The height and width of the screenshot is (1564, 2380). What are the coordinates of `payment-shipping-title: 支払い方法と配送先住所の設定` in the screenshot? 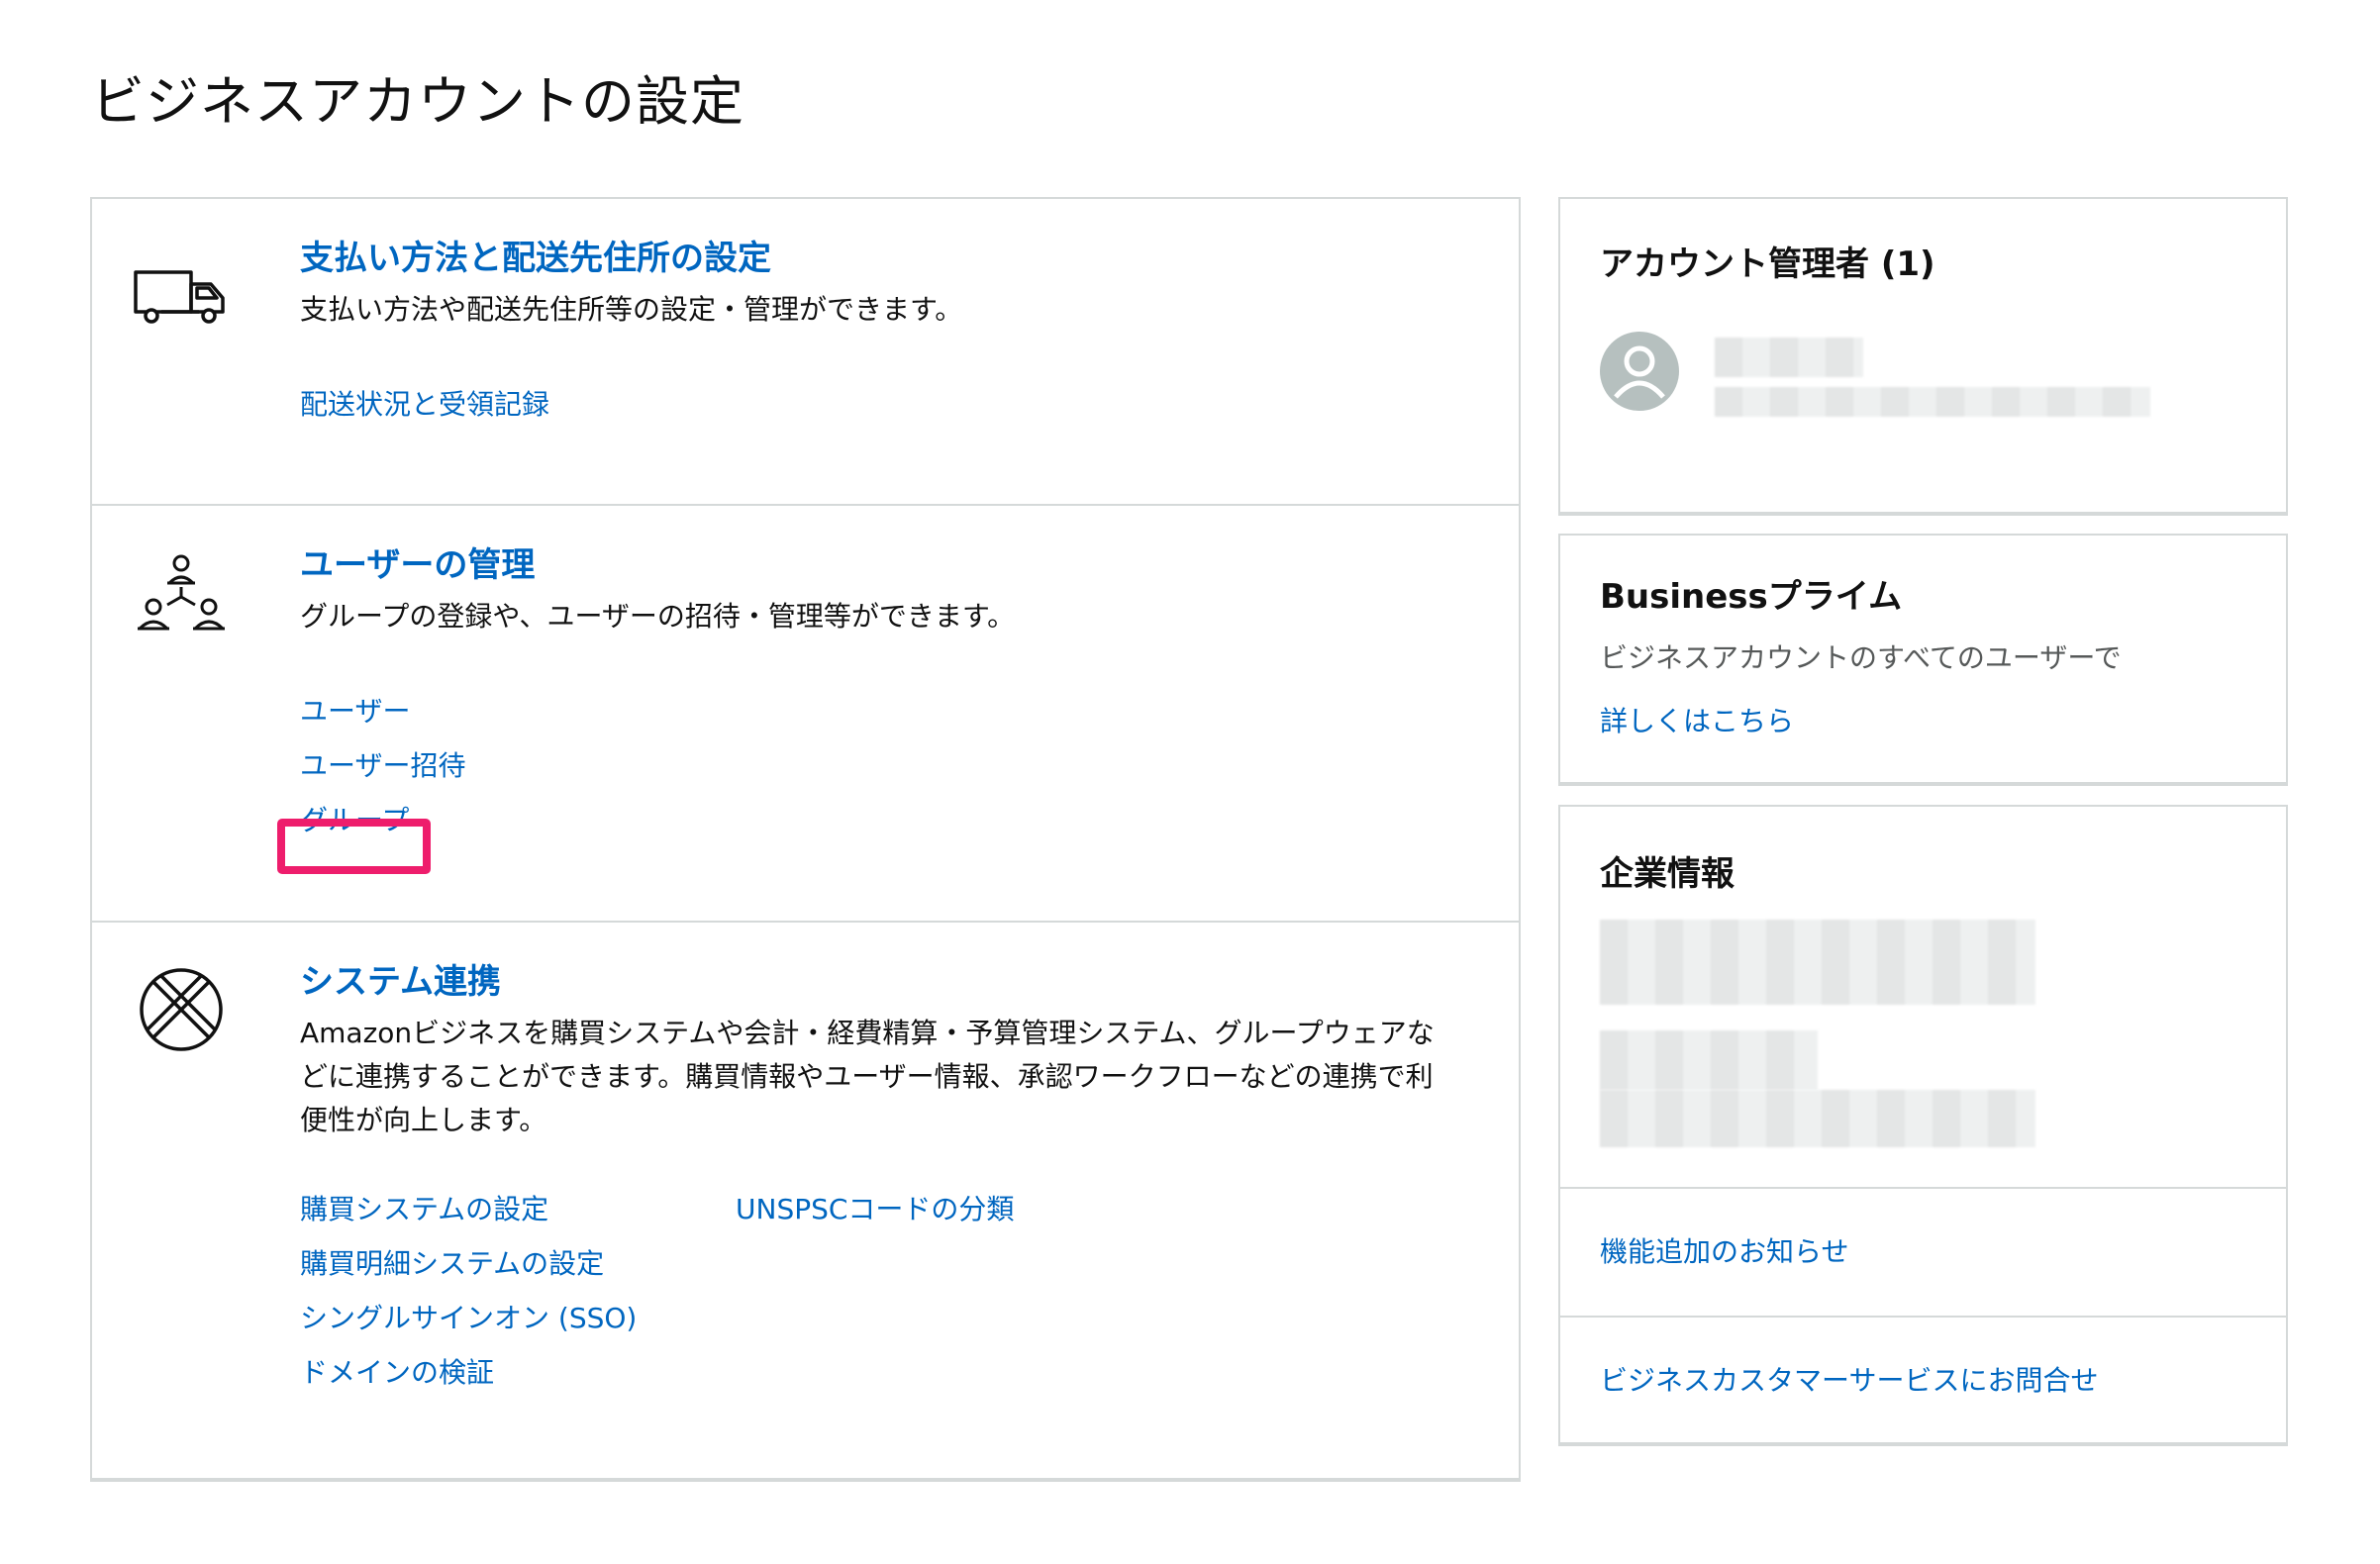 It's located at (879, 258).